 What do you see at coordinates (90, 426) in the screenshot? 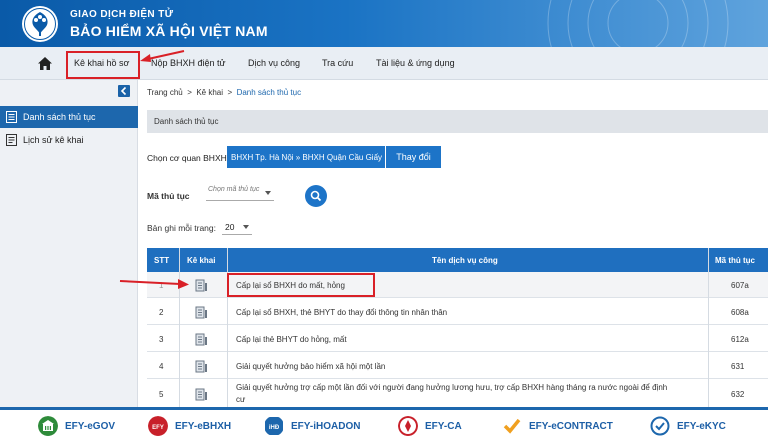
I see `footer-product-label: EFY-eGOV` at bounding box center [90, 426].